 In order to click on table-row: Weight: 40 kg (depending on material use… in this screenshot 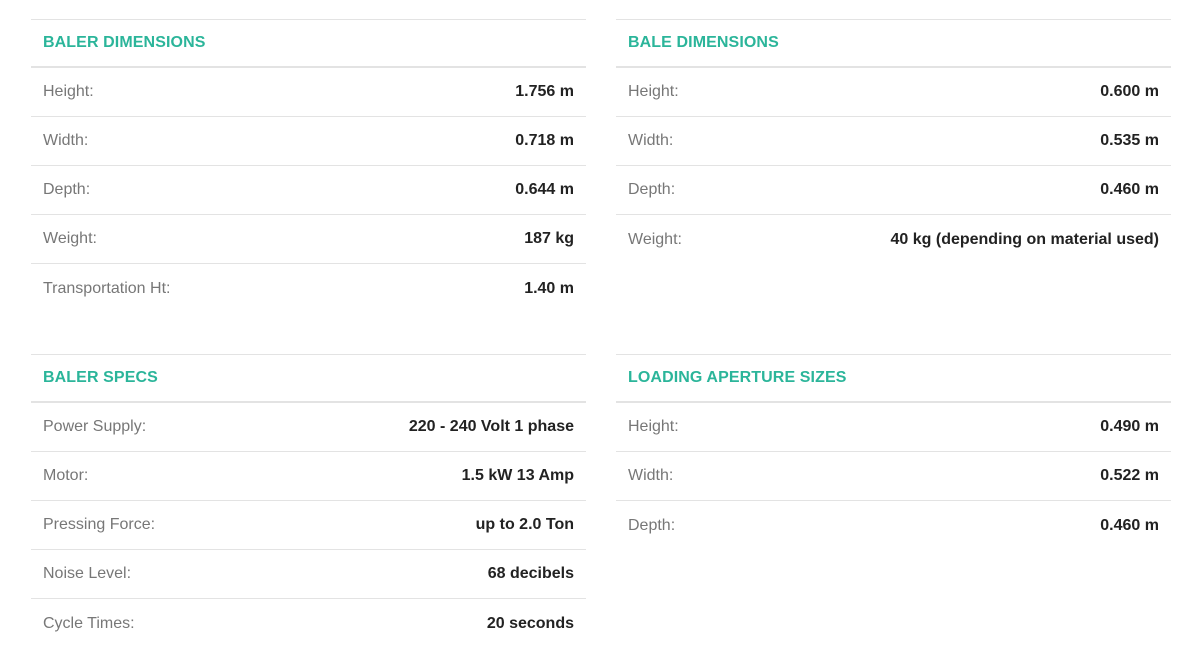, I will do `click(893, 239)`.